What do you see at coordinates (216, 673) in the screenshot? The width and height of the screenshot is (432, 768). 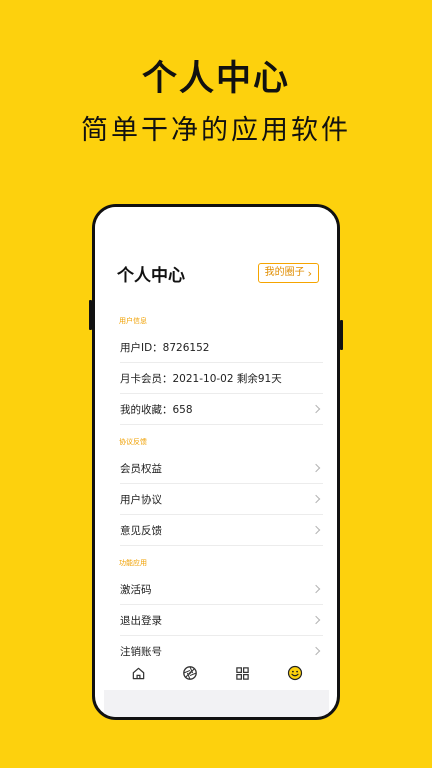 I see `tab-bar` at bounding box center [216, 673].